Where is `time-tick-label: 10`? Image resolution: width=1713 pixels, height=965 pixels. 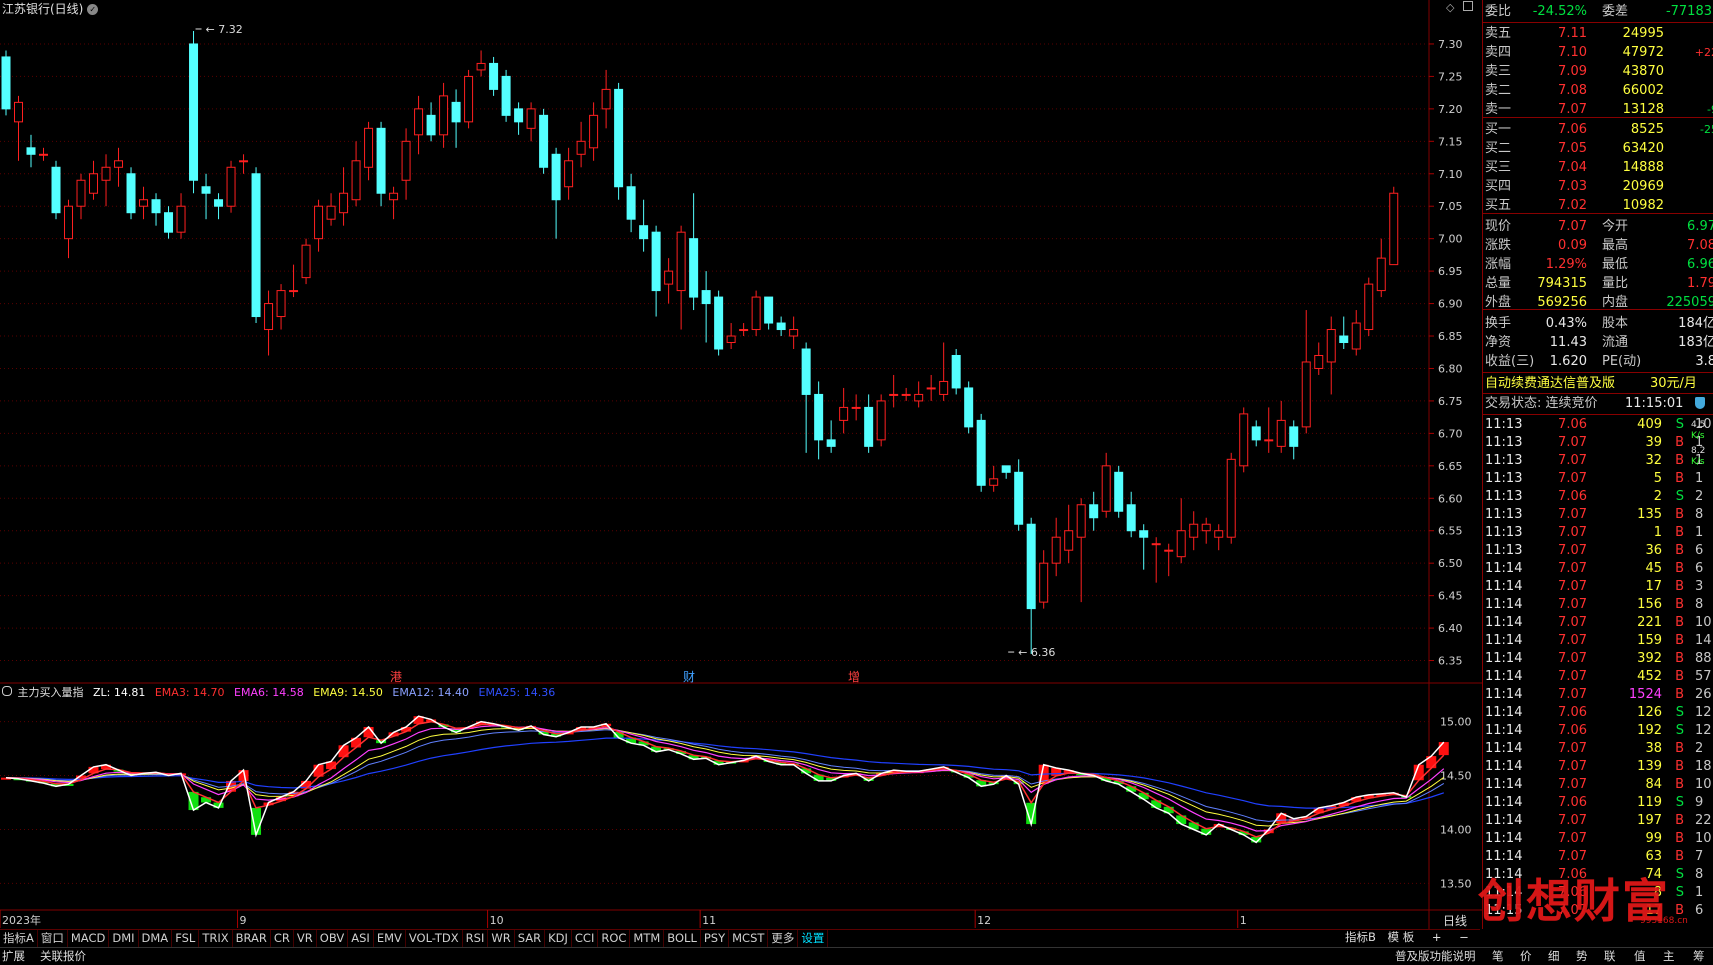 time-tick-label: 10 is located at coordinates (497, 920).